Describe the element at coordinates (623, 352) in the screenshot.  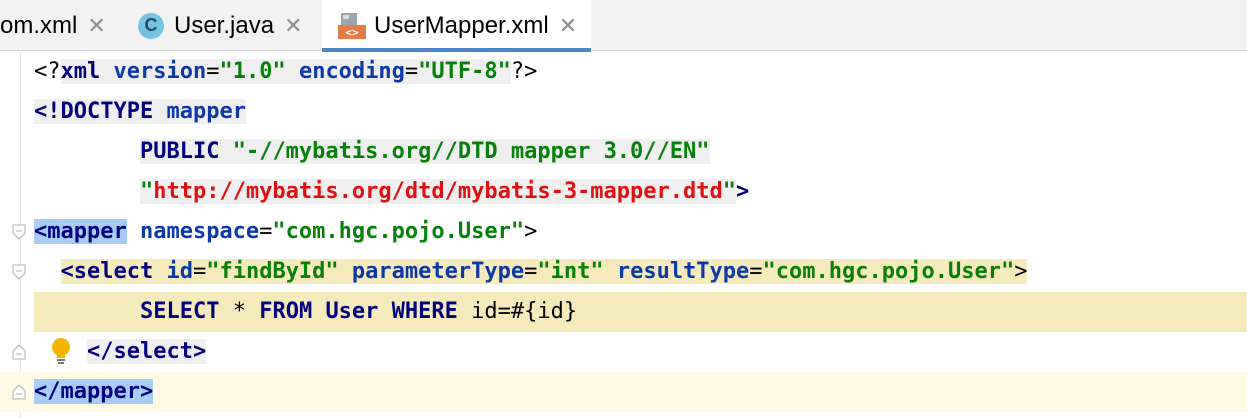
I see `code-line: </select>` at that location.